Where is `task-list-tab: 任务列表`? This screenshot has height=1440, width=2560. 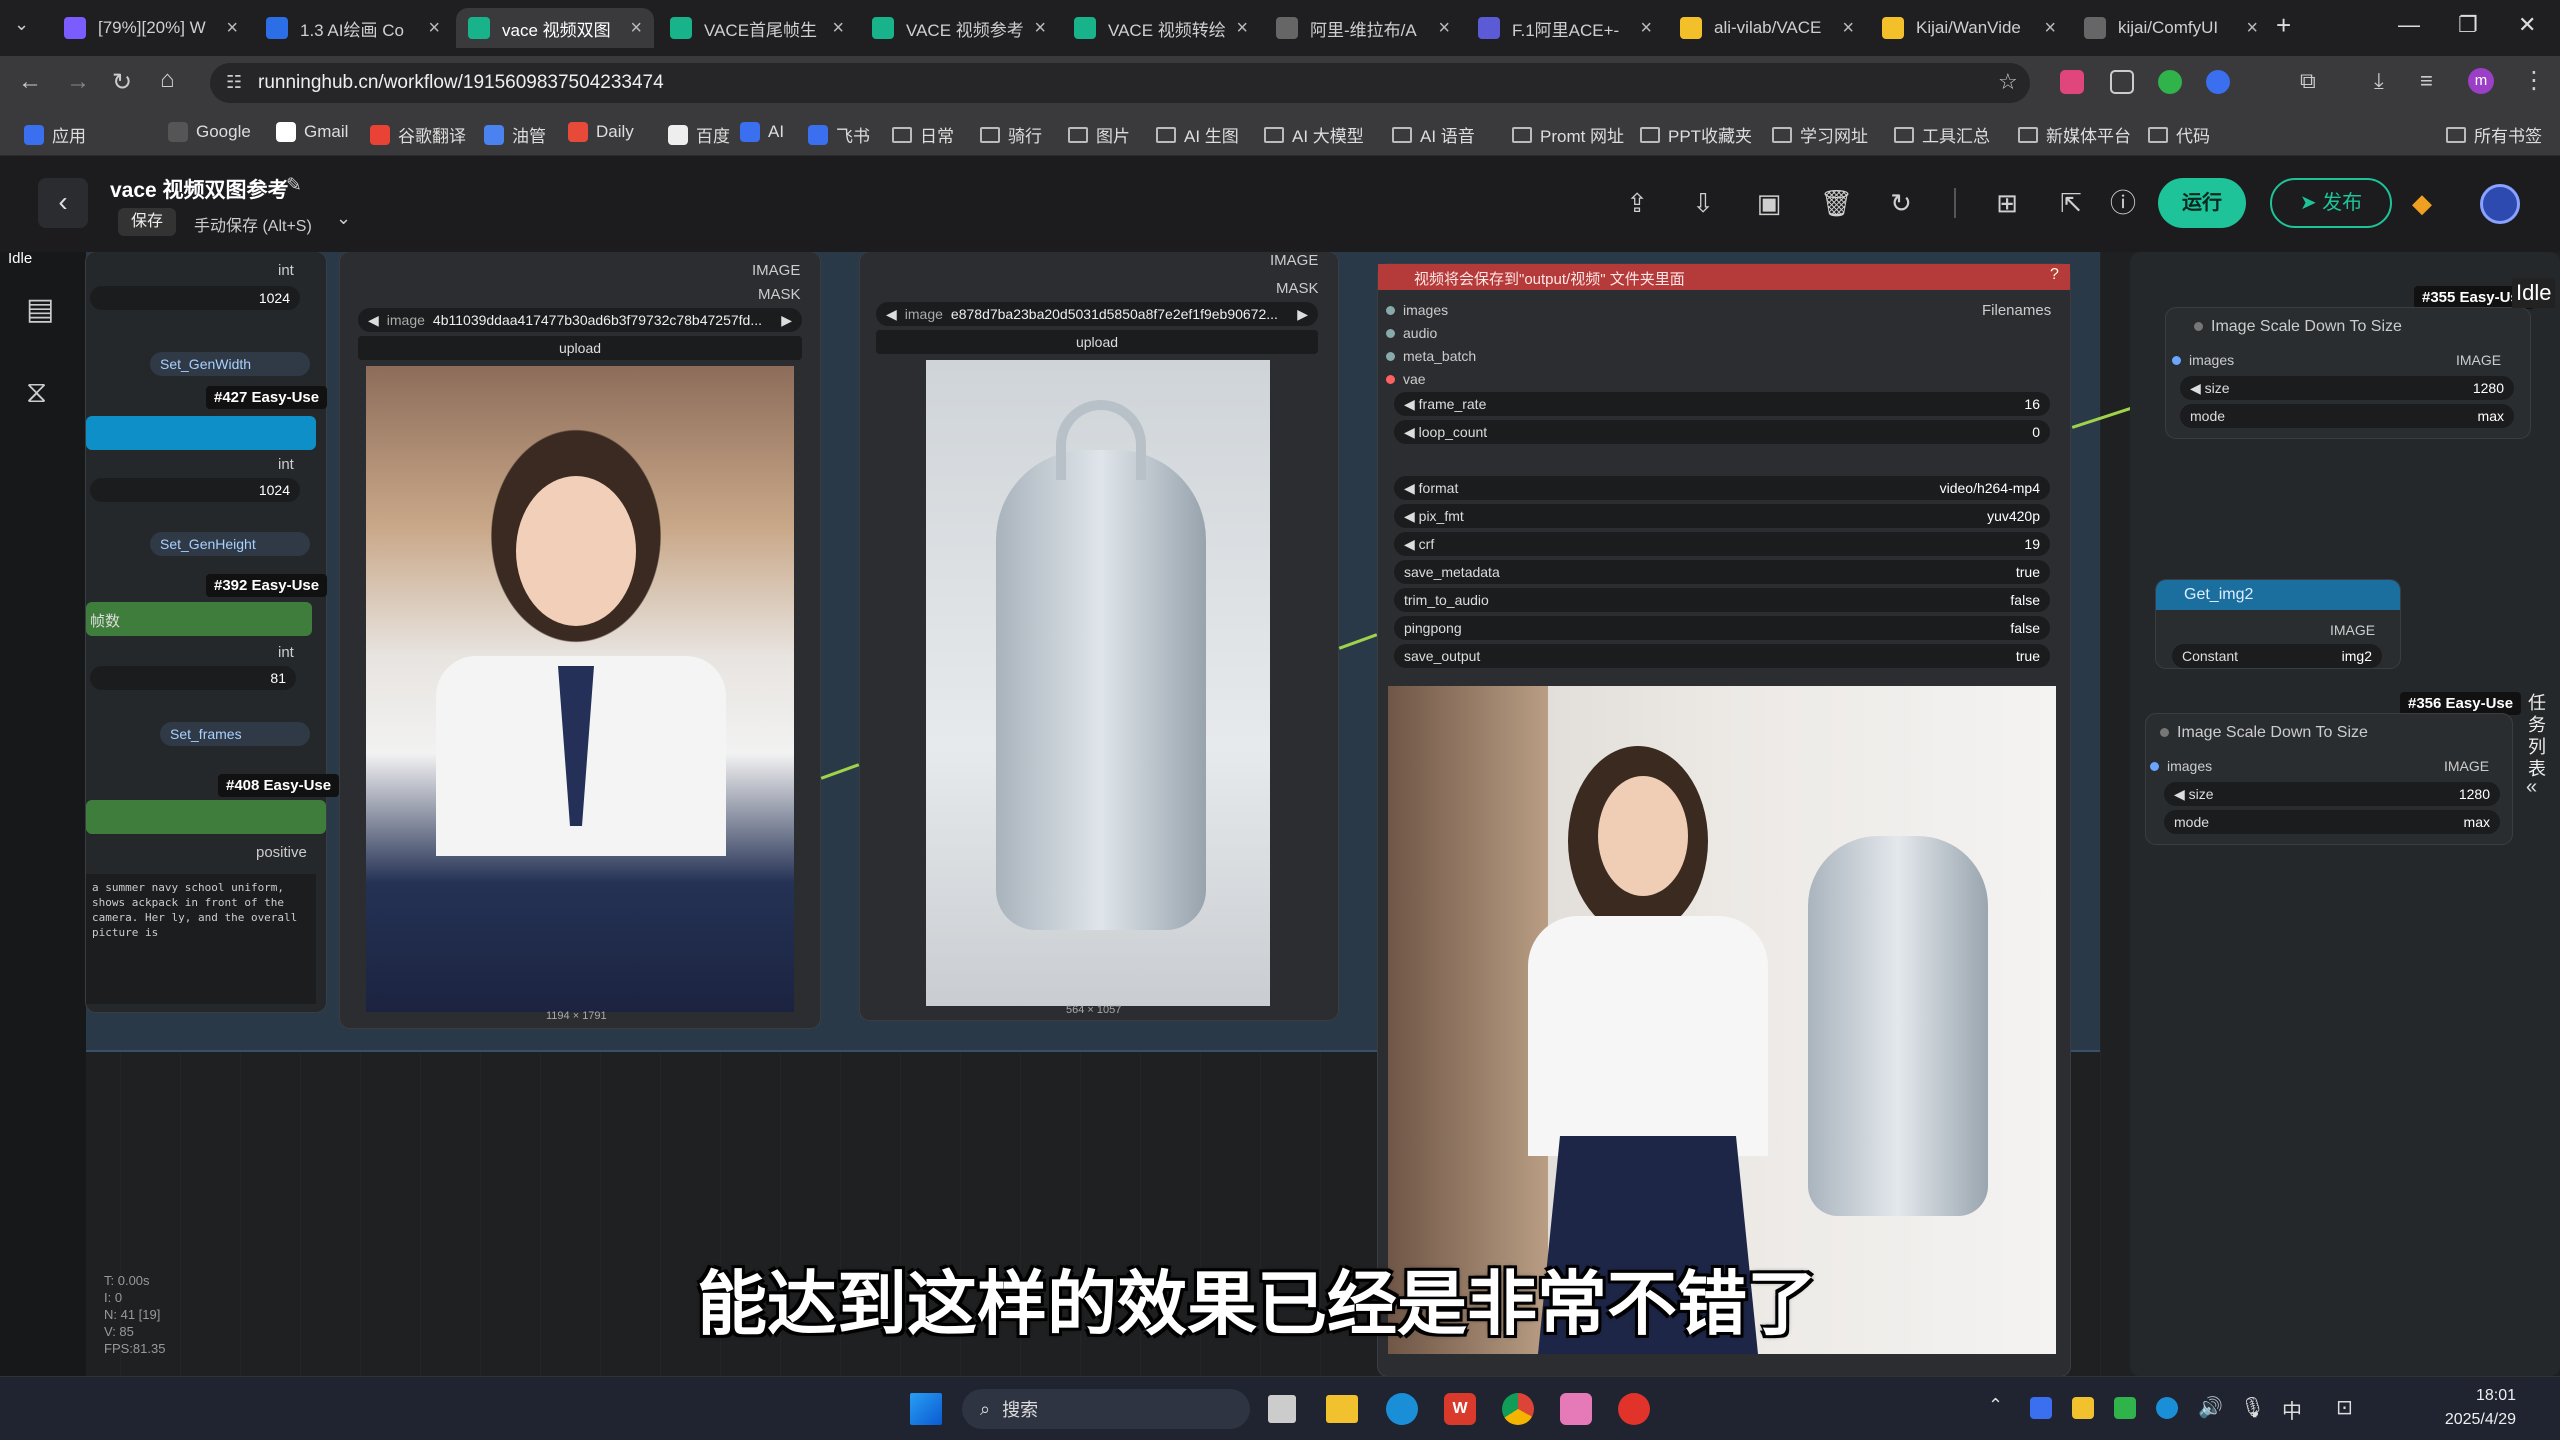 task-list-tab: 任务列表 is located at coordinates (2537, 736).